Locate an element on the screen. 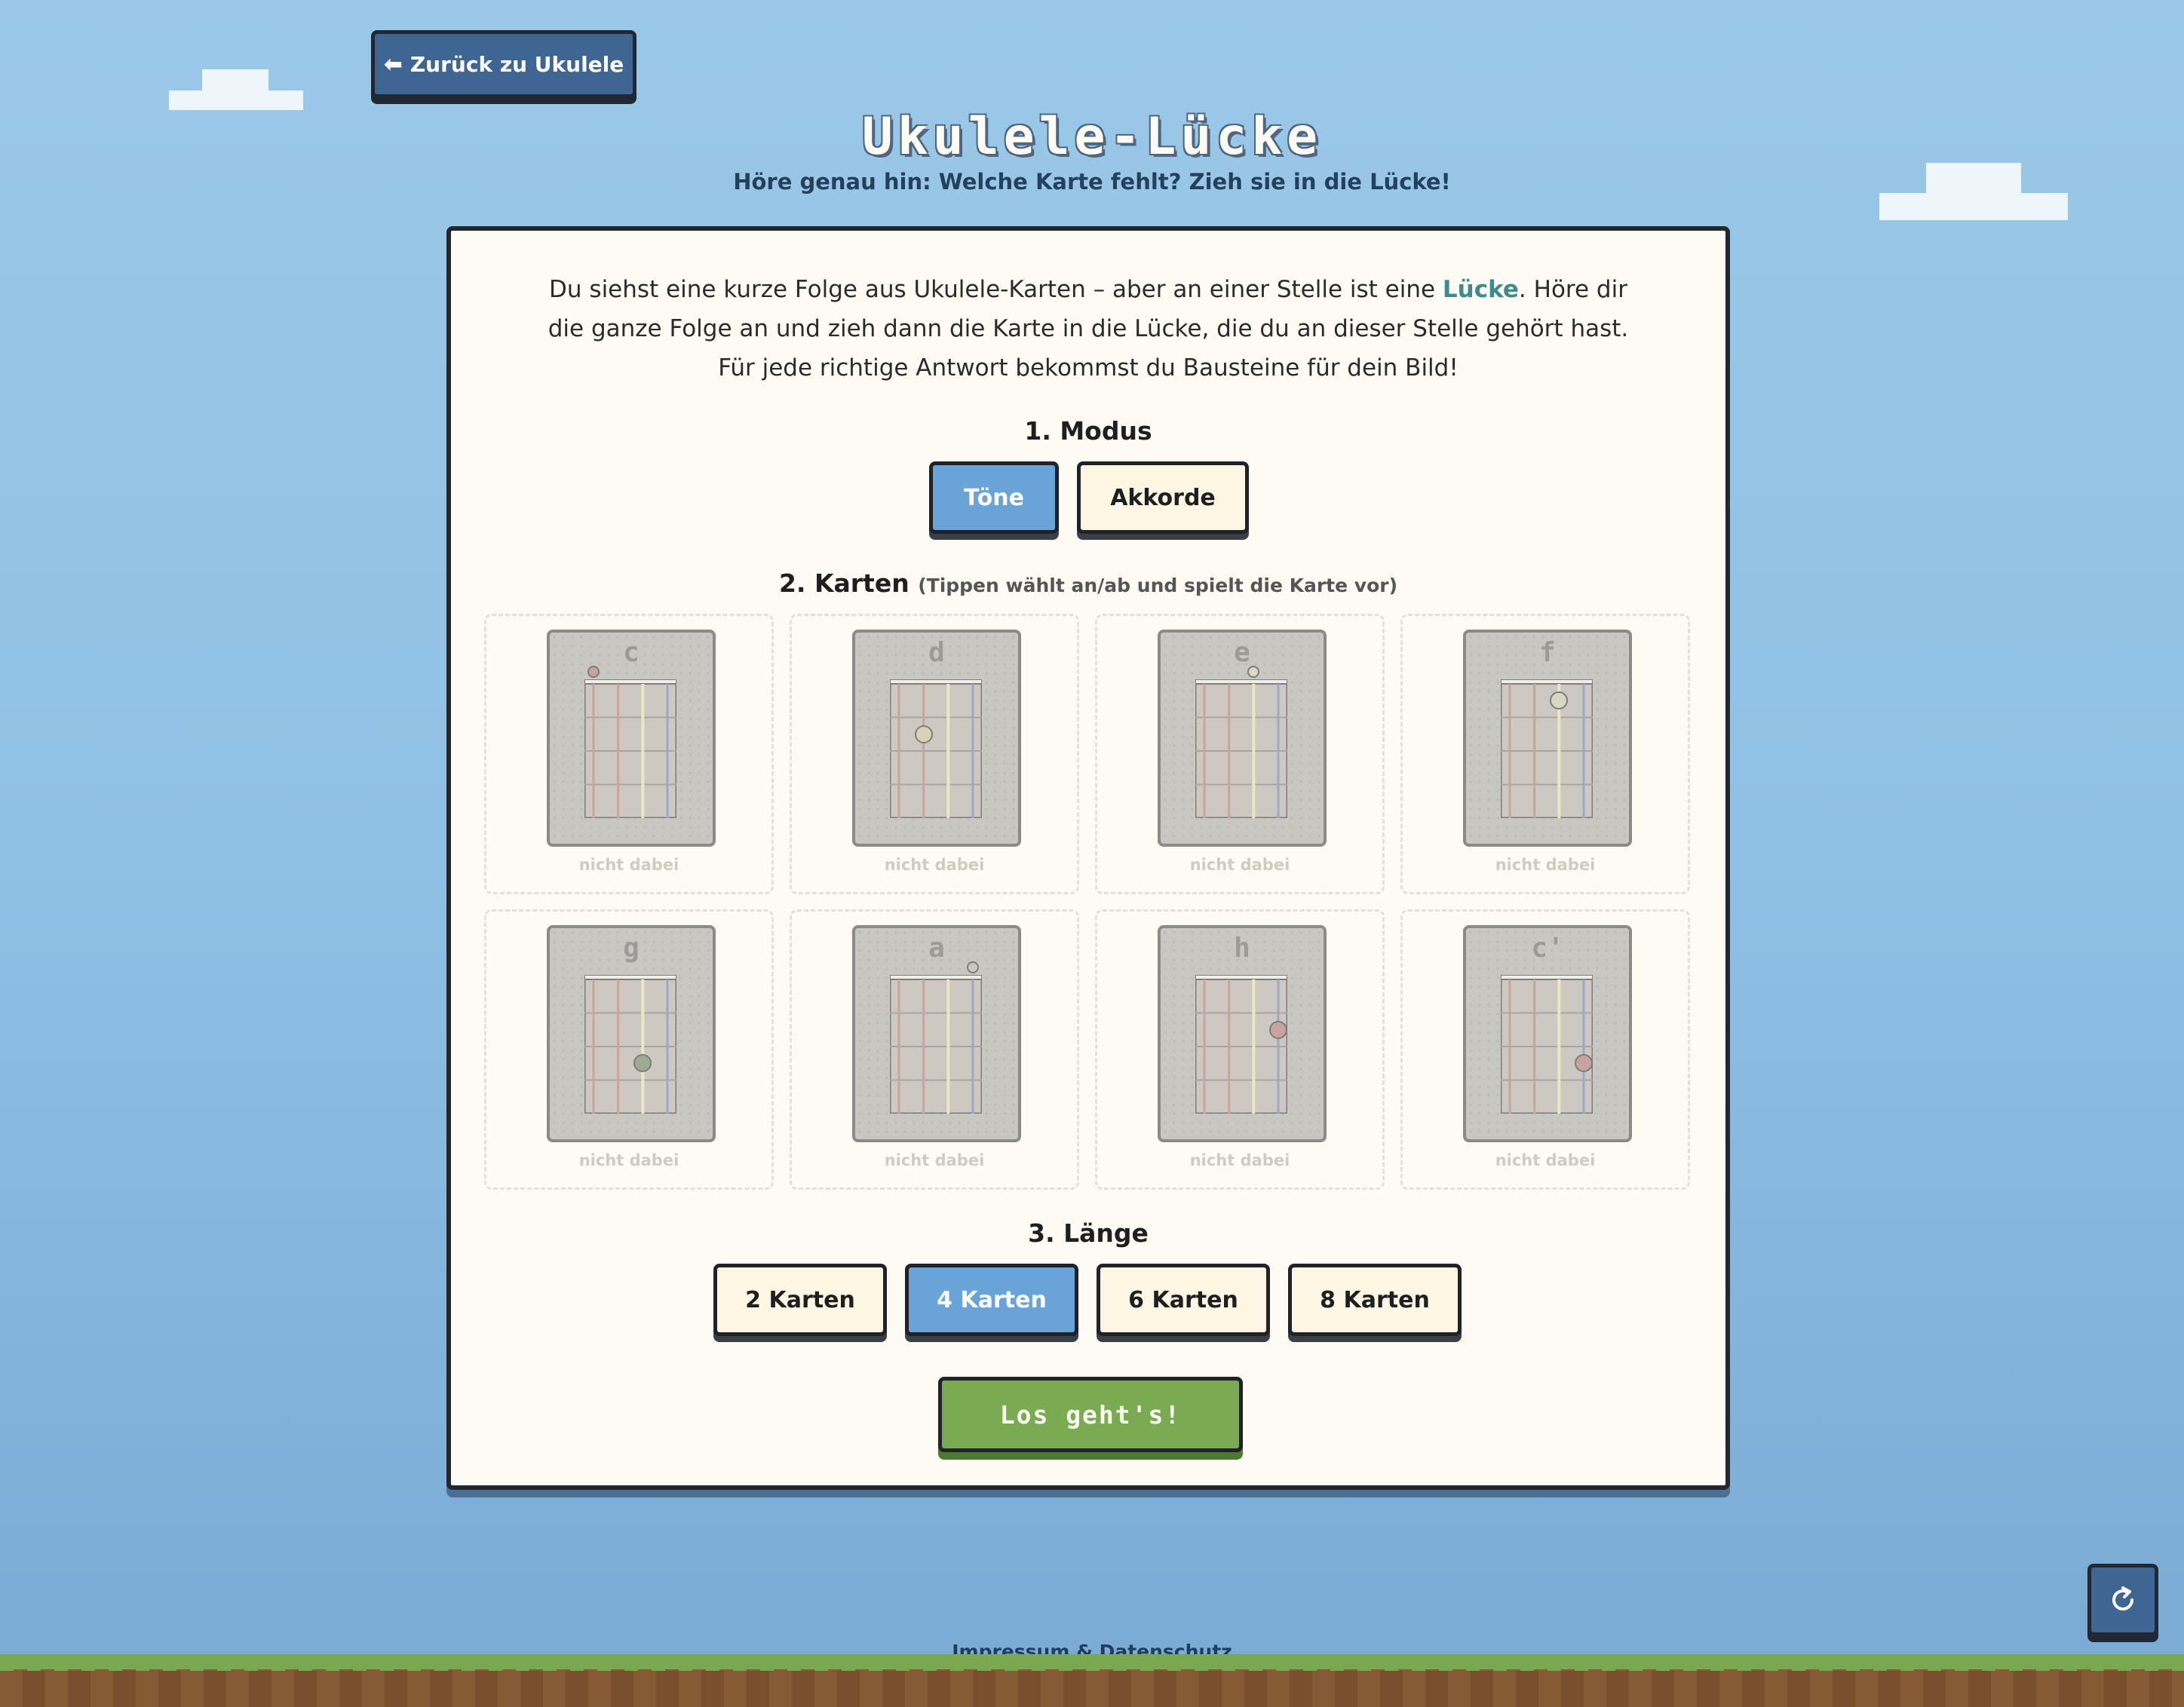  ground-grass is located at coordinates (1092, 1662).